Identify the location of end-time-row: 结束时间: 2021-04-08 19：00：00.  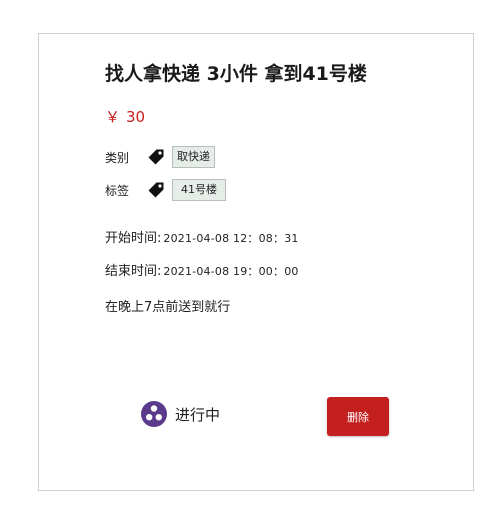
(202, 269).